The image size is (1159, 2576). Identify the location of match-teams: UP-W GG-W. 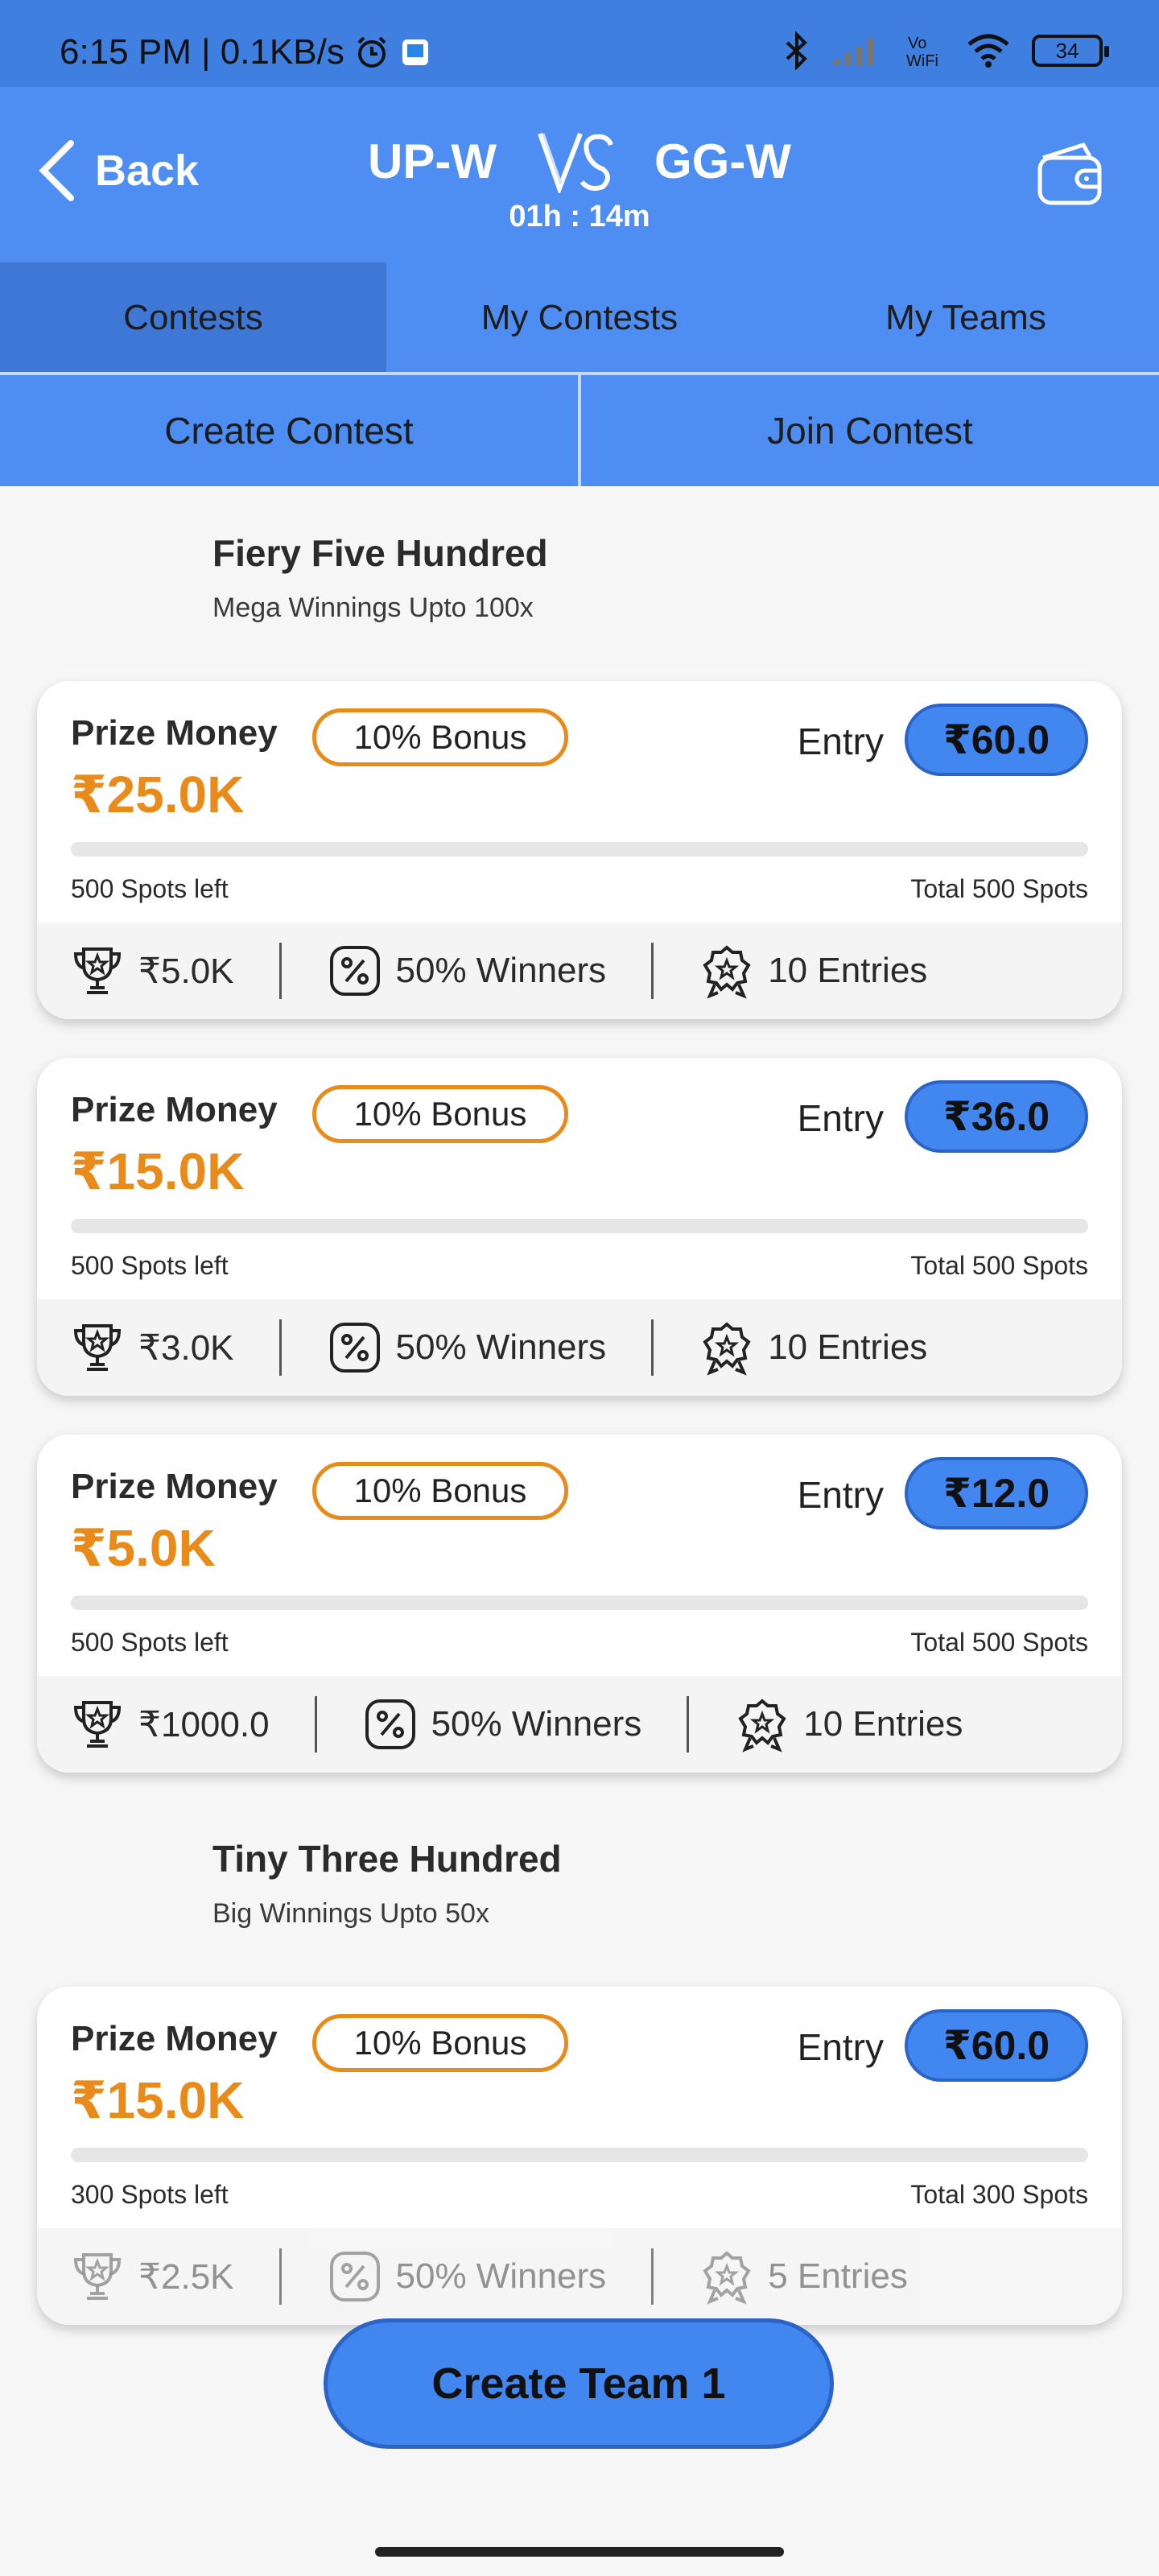
(579, 161).